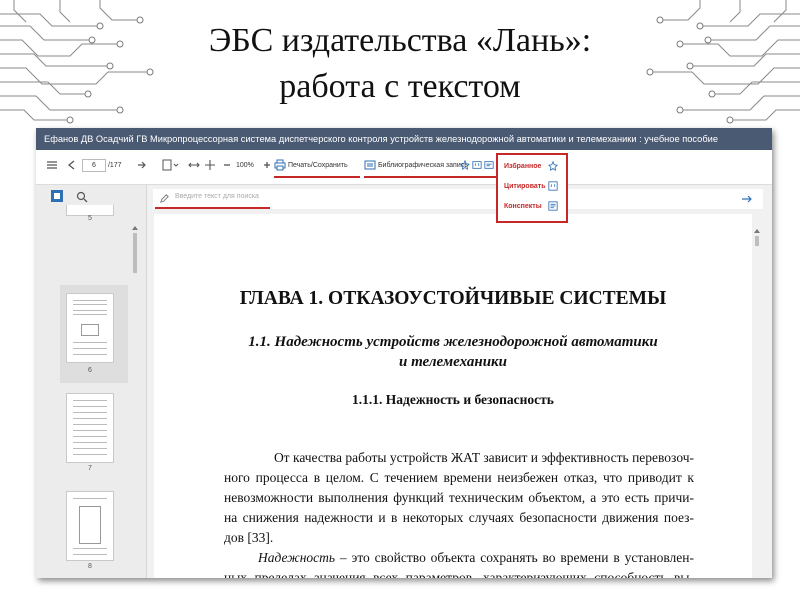 This screenshot has height=600, width=800. What do you see at coordinates (553, 186) in the screenshot?
I see `quote-icon` at bounding box center [553, 186].